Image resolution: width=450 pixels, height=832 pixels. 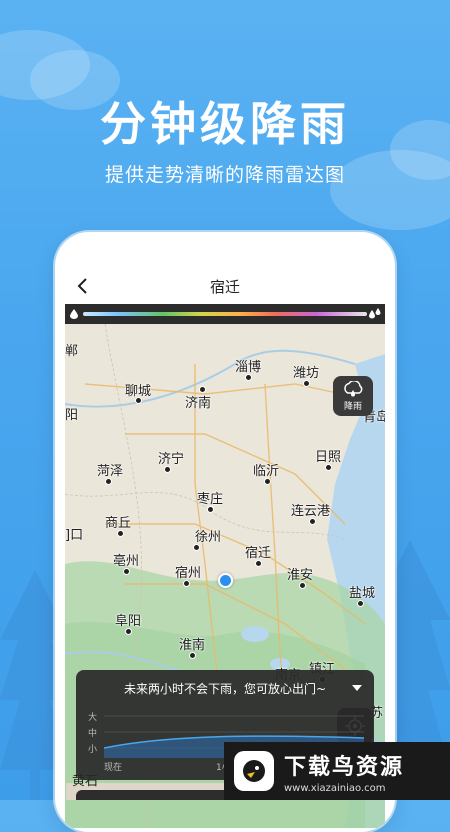 What do you see at coordinates (72, 415) in the screenshot?
I see `edge-label: 阳` at bounding box center [72, 415].